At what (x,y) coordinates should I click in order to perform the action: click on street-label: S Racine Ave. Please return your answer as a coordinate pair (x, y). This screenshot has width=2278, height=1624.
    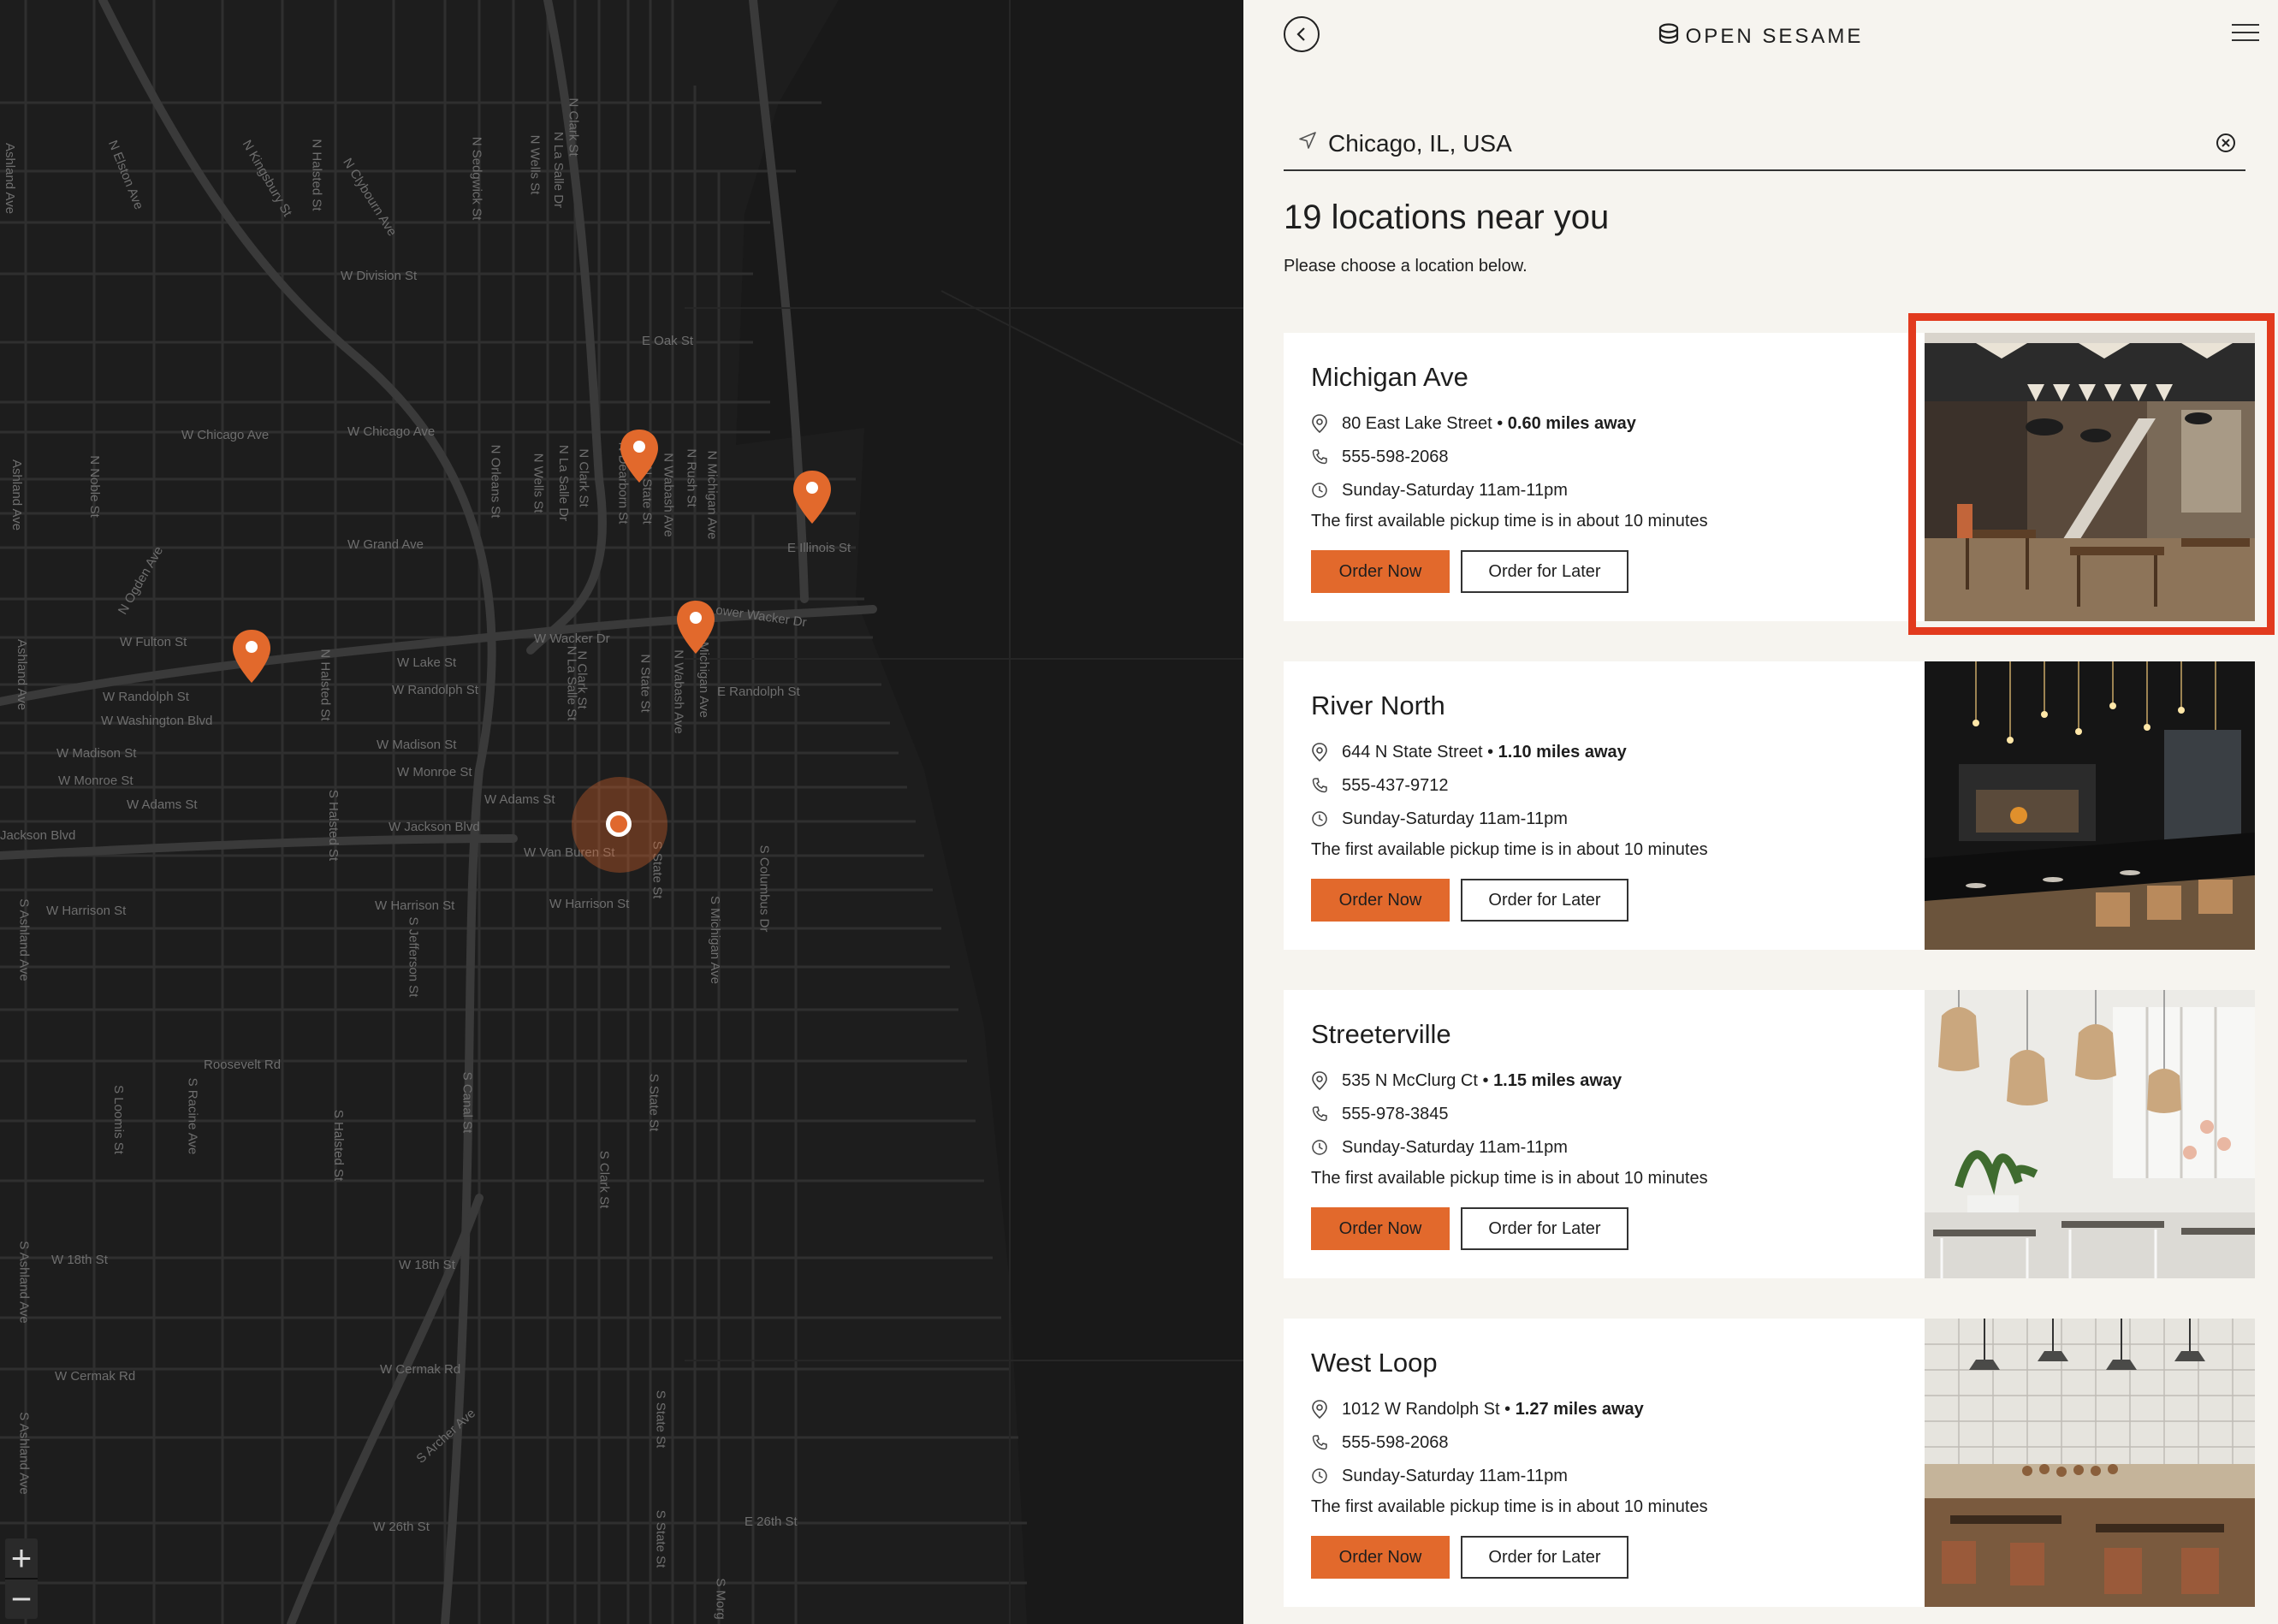
    Looking at the image, I should click on (192, 1116).